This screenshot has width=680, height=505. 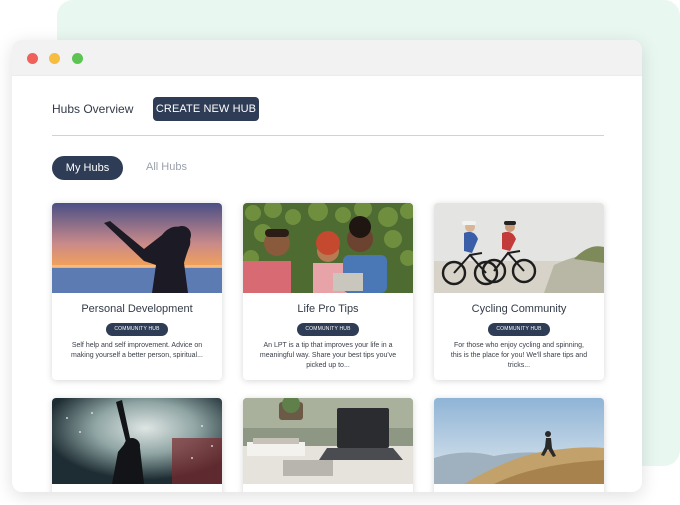 What do you see at coordinates (32, 58) in the screenshot?
I see `close-window-dot` at bounding box center [32, 58].